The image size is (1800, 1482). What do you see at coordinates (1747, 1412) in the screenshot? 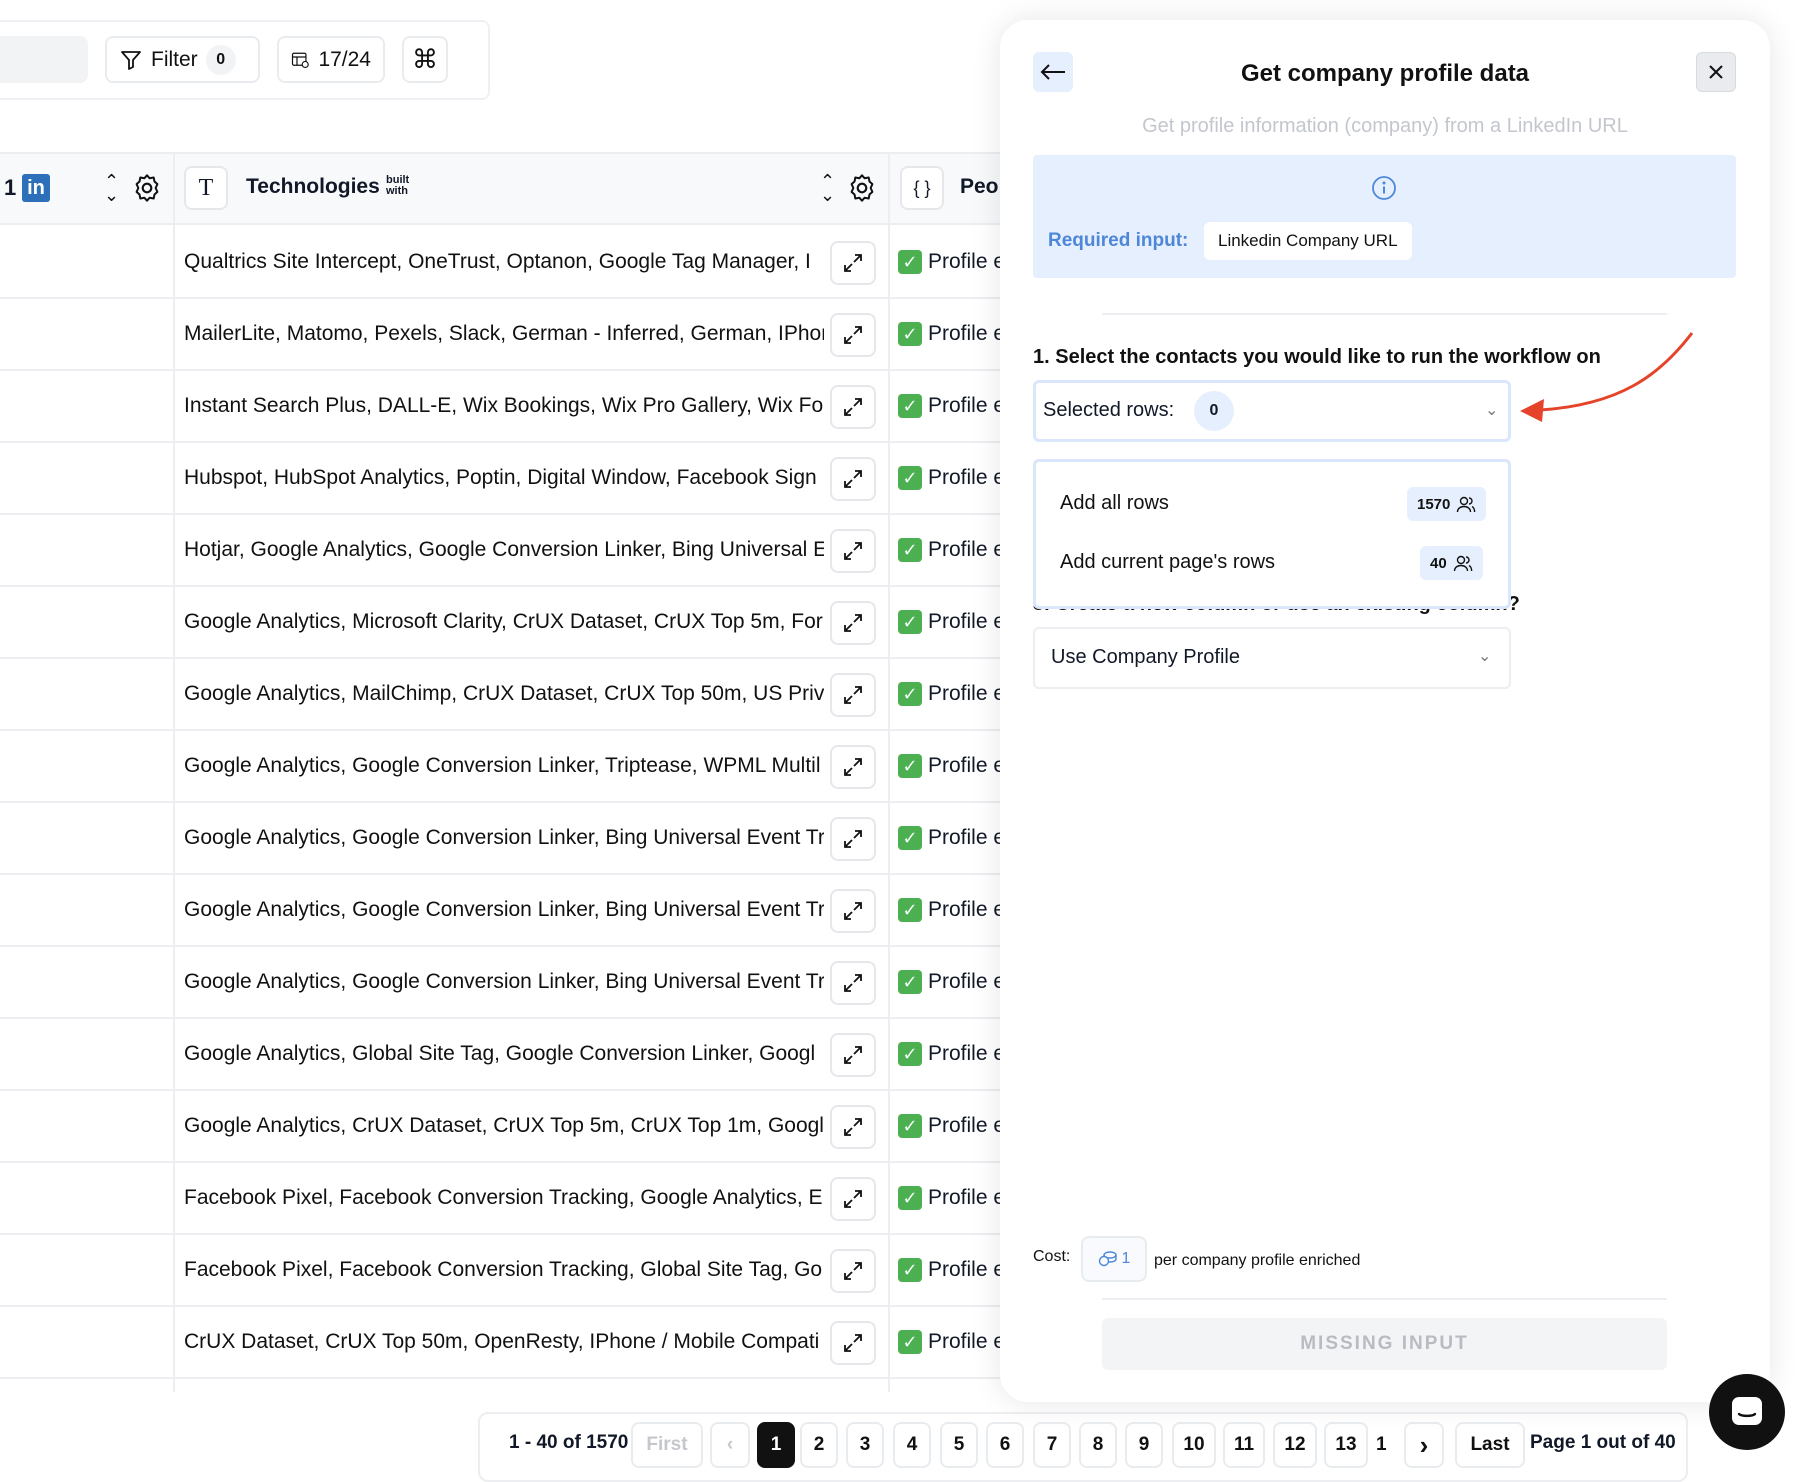
I see `chat-widget-button` at bounding box center [1747, 1412].